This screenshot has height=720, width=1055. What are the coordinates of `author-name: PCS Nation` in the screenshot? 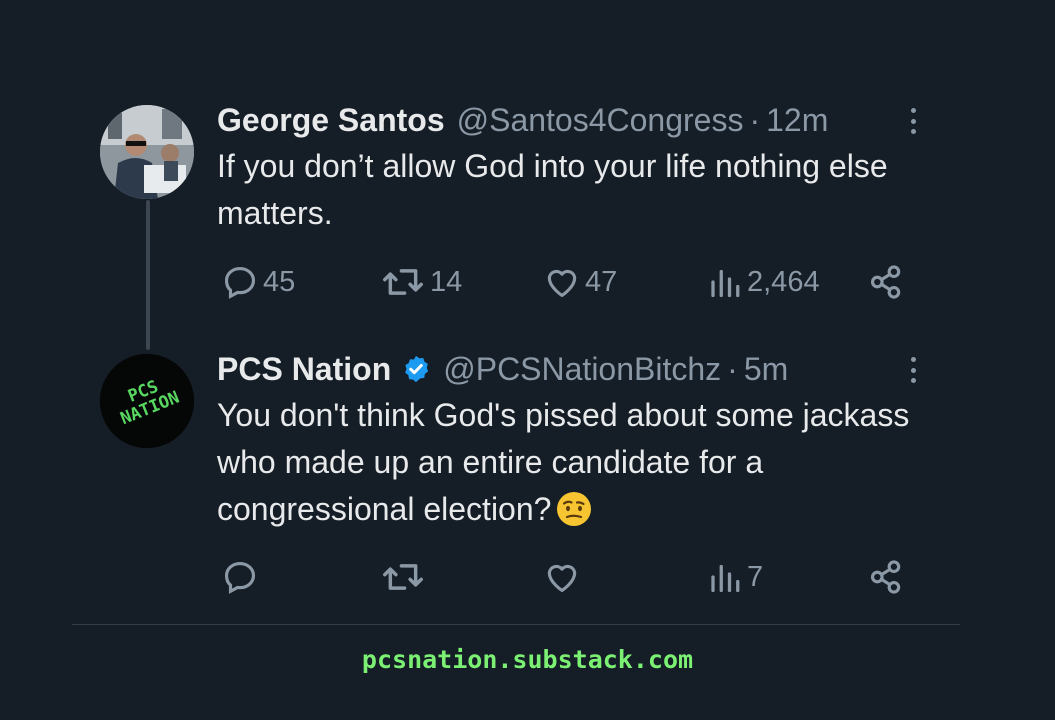 It's located at (304, 369).